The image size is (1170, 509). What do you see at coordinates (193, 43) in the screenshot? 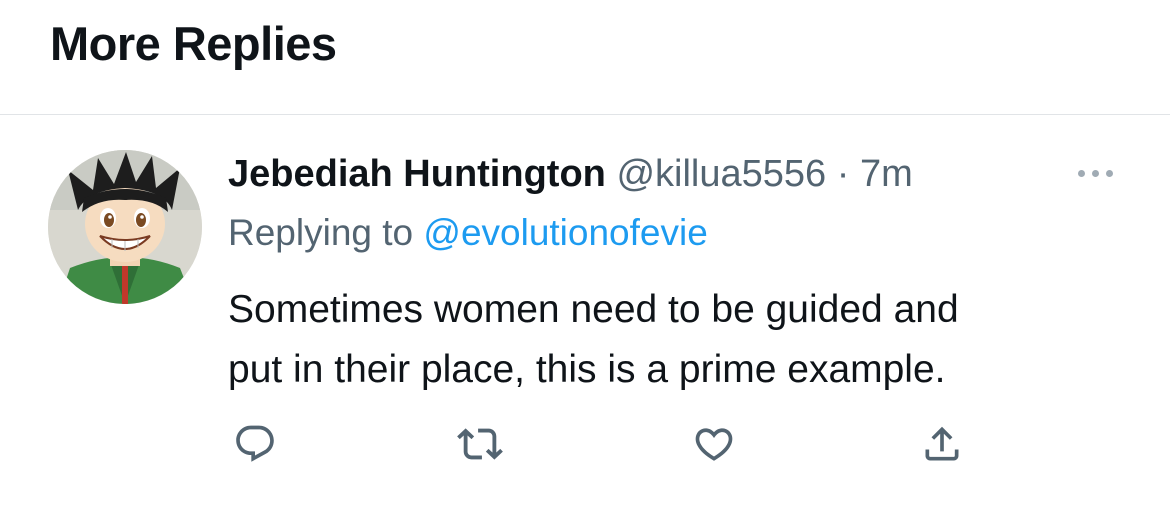
I see `section-title: More Replies` at bounding box center [193, 43].